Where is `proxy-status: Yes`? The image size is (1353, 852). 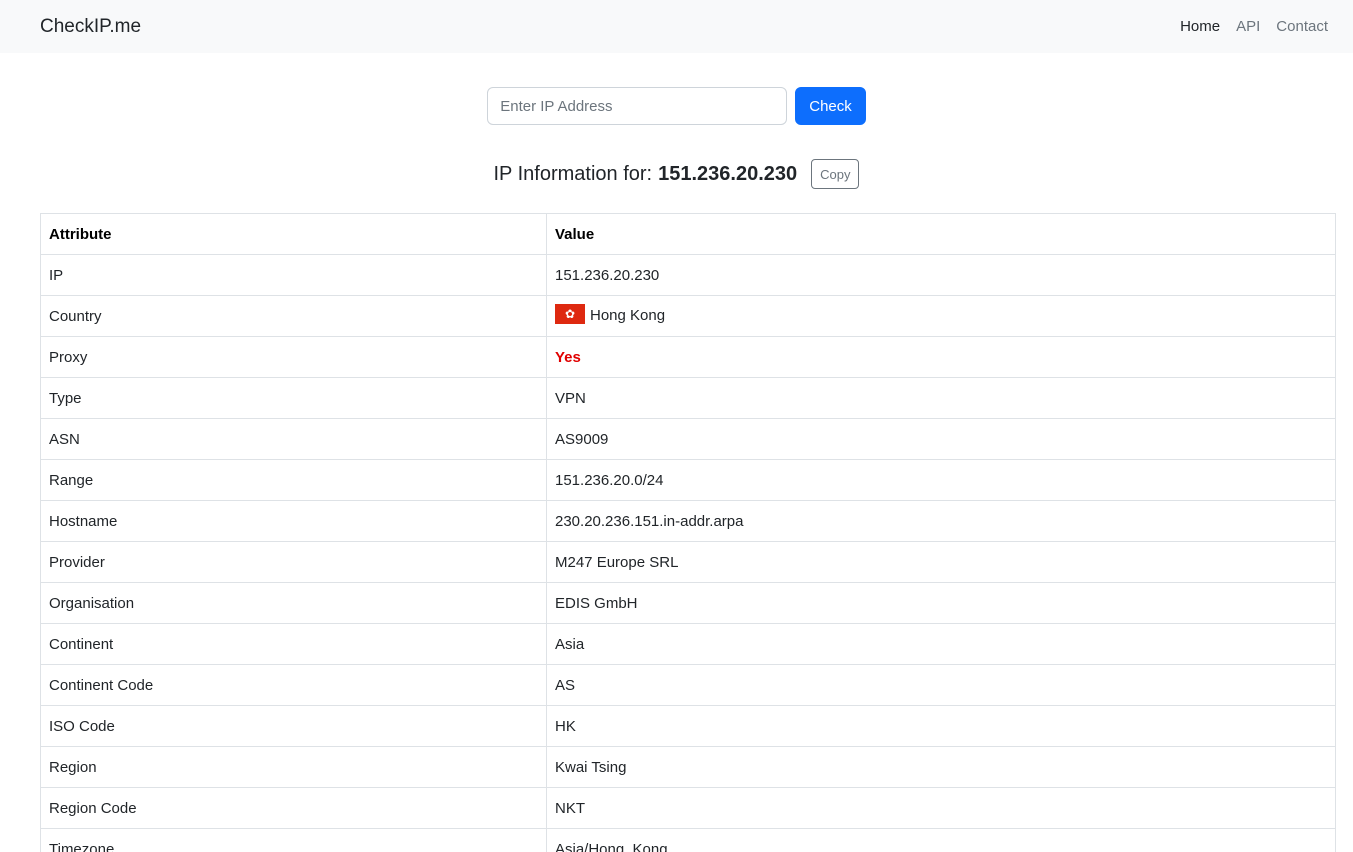 proxy-status: Yes is located at coordinates (568, 357).